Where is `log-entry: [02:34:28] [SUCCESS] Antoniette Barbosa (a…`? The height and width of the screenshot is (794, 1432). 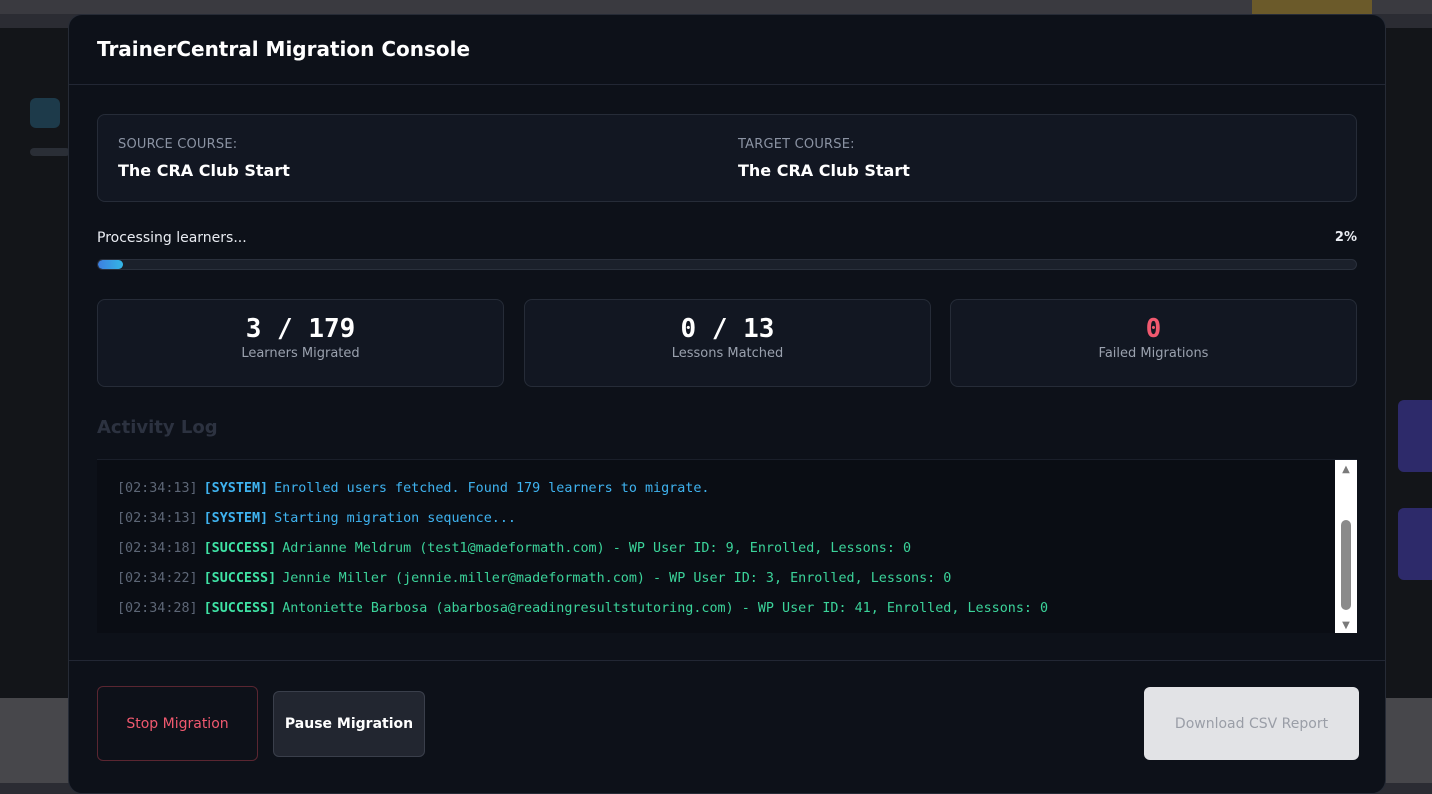 log-entry: [02:34:28] [SUCCESS] Antoniette Barbosa (a… is located at coordinates (582, 609).